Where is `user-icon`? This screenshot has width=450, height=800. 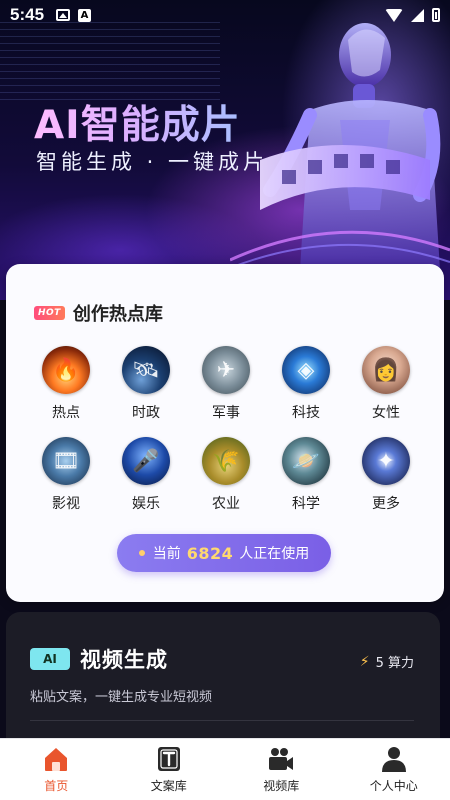
user-icon is located at coordinates (393, 759).